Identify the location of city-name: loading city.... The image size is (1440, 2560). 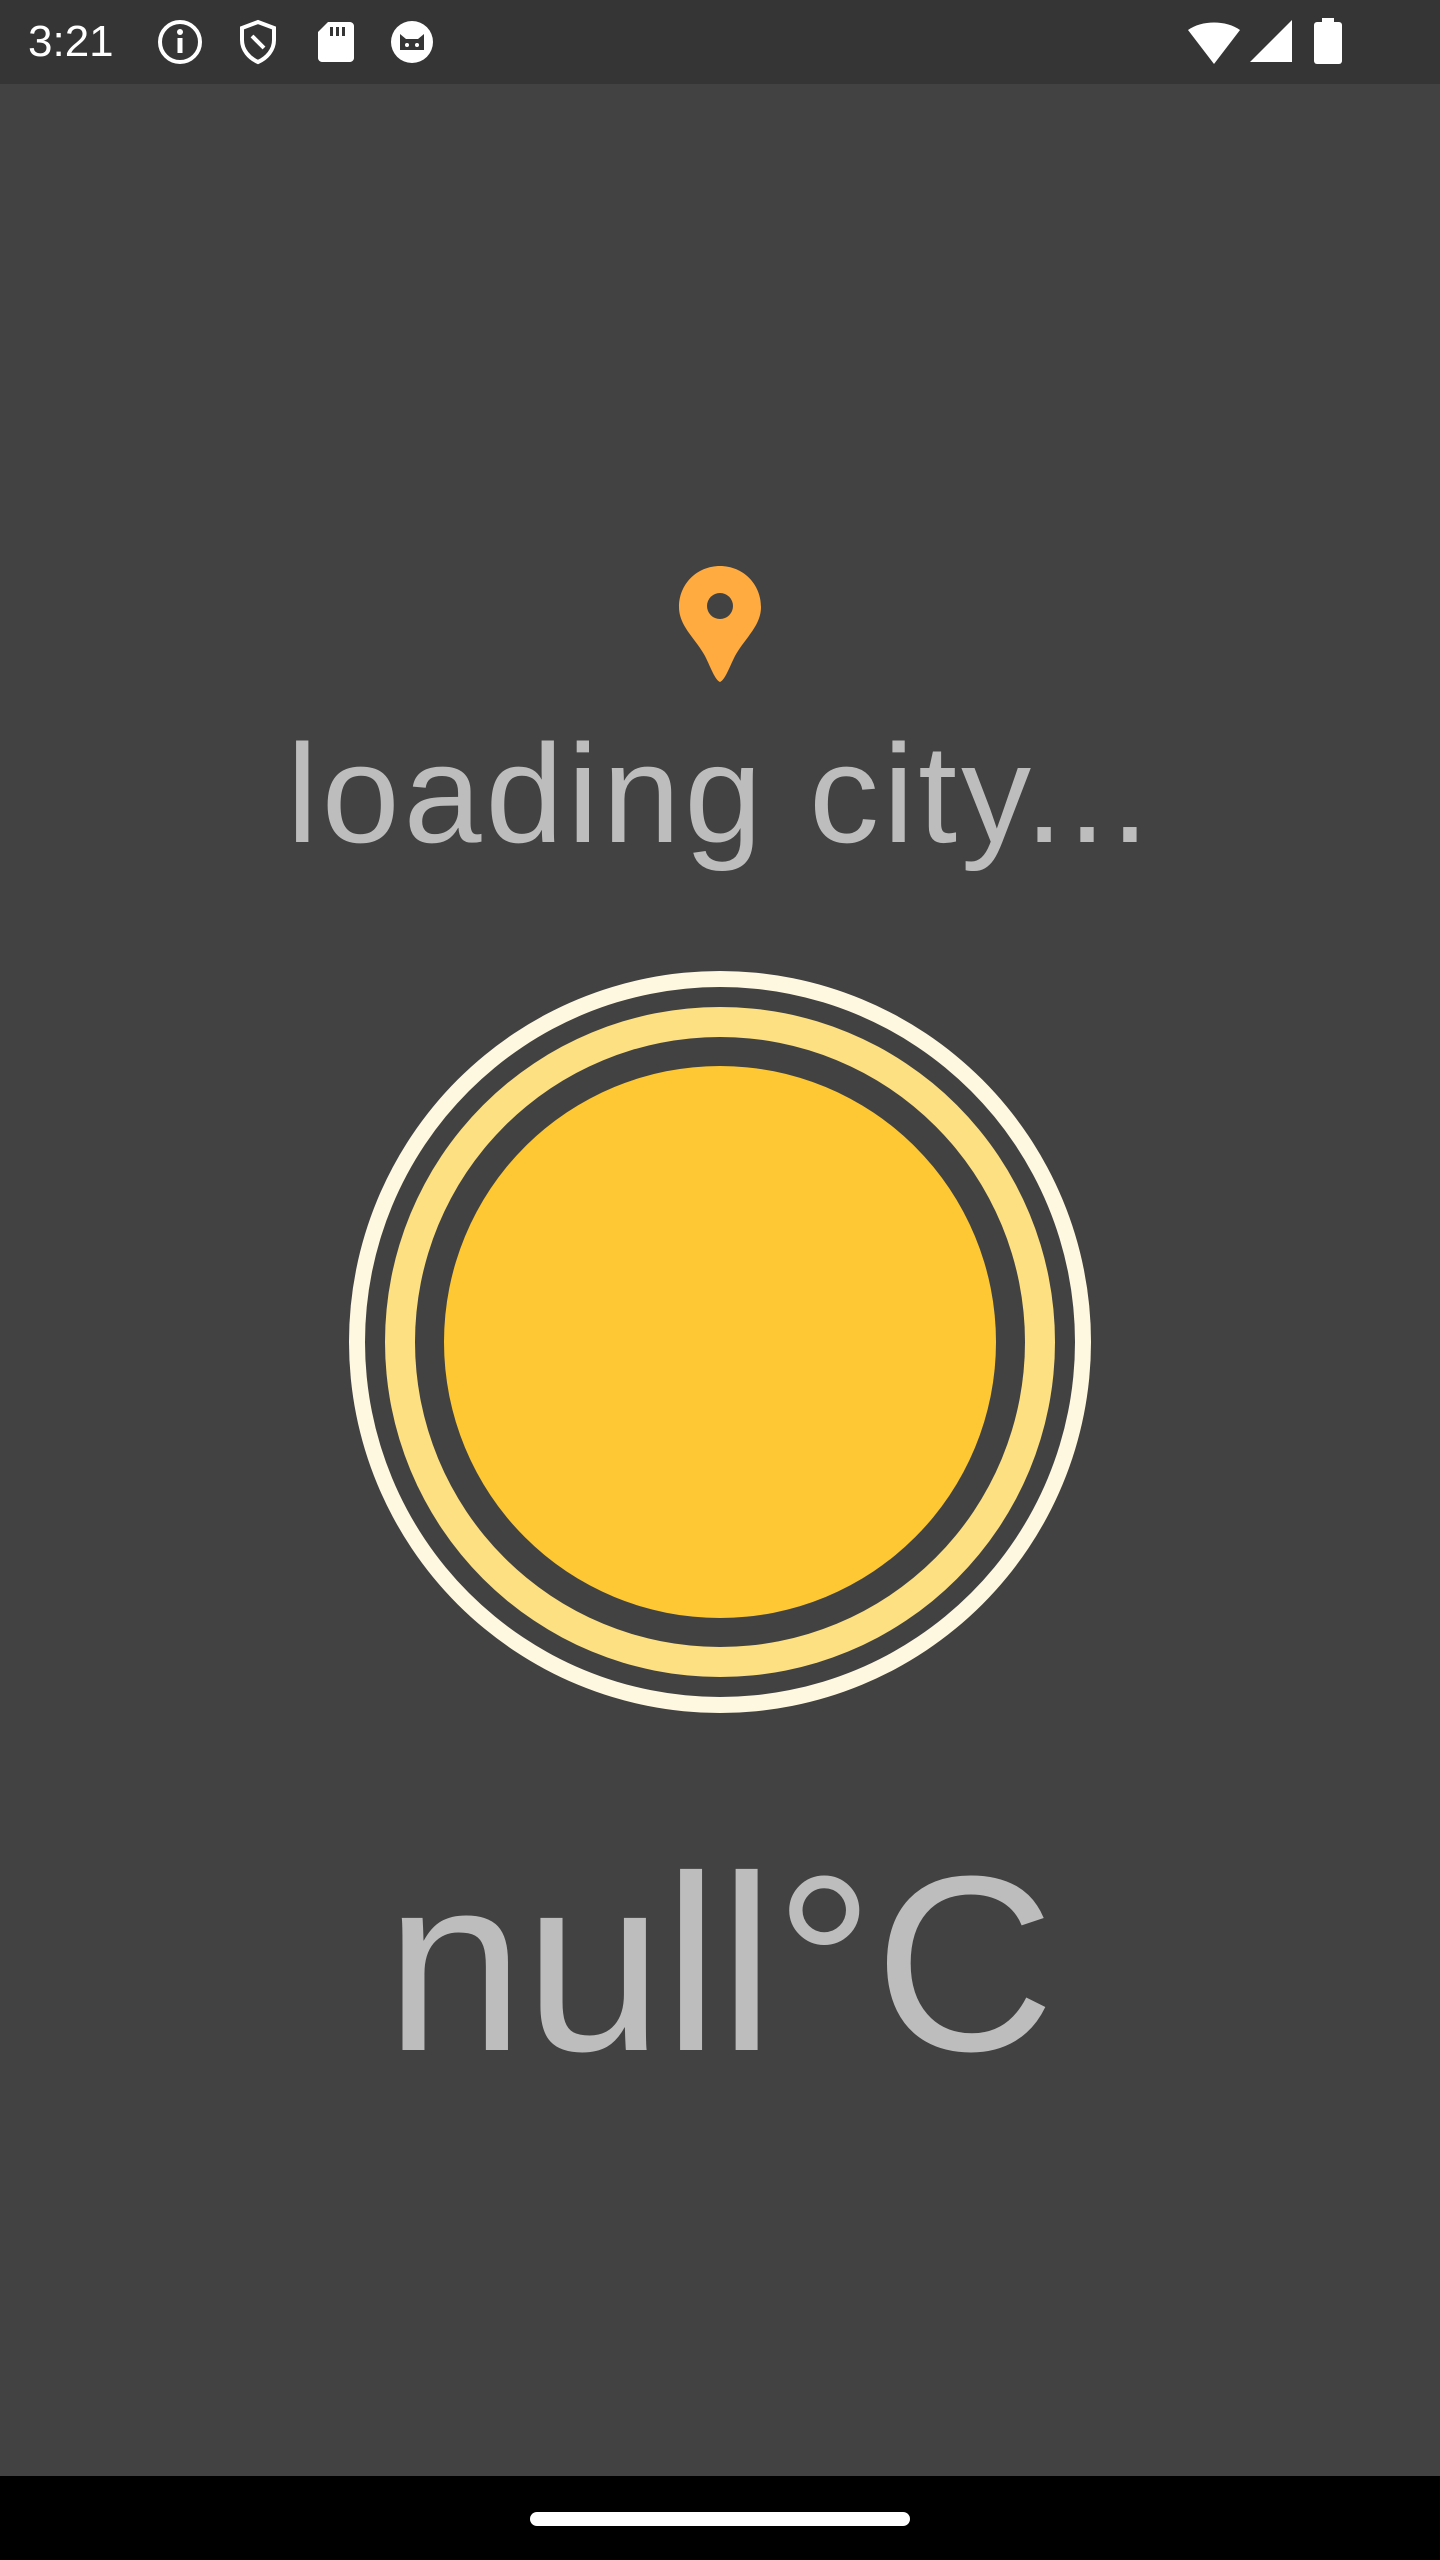
(720, 793).